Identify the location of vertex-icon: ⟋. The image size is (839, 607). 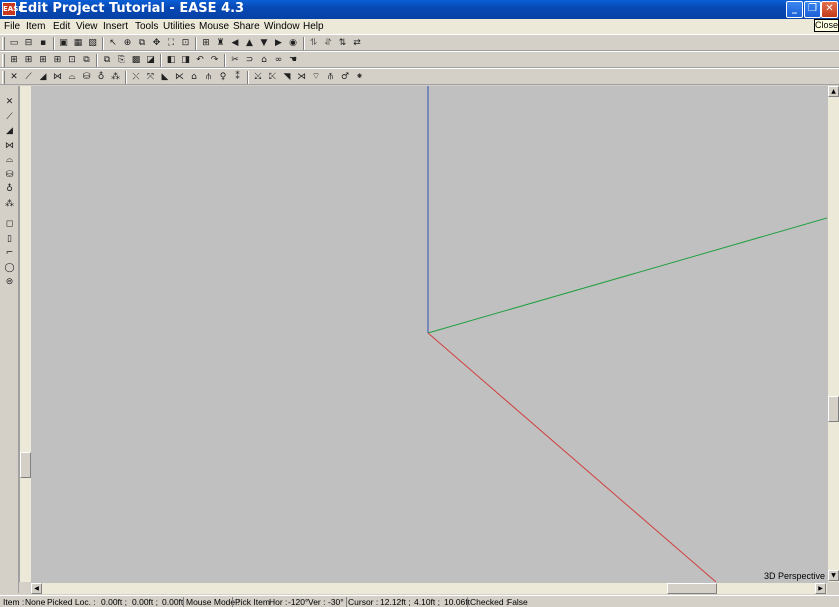
(29, 77).